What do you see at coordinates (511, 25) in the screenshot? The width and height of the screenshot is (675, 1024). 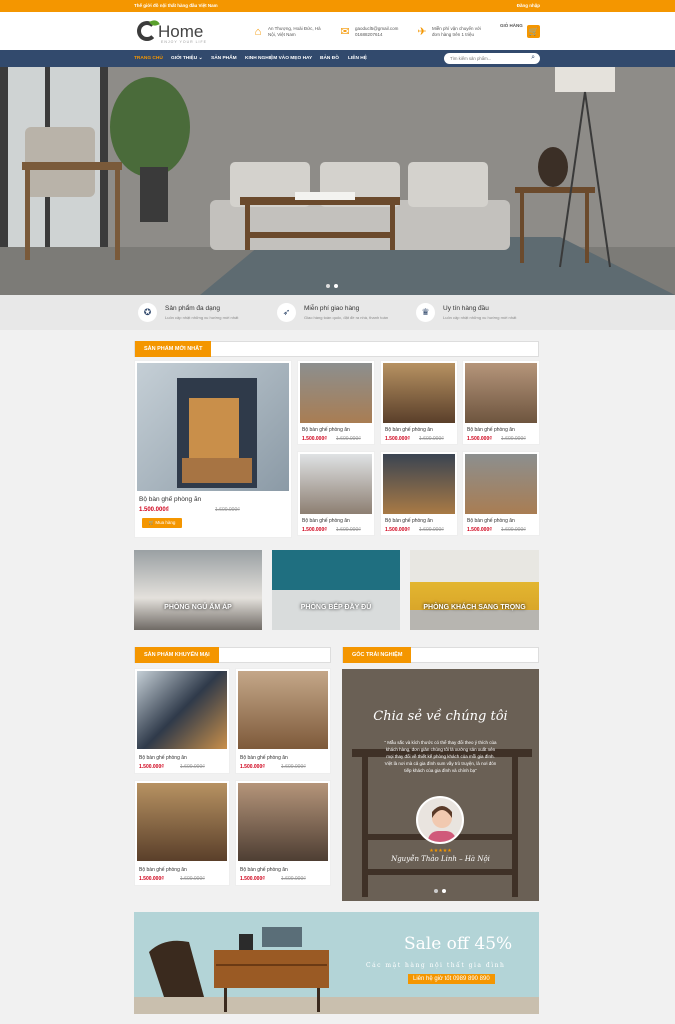 I see `cart-label: GIỎ HÀNG` at bounding box center [511, 25].